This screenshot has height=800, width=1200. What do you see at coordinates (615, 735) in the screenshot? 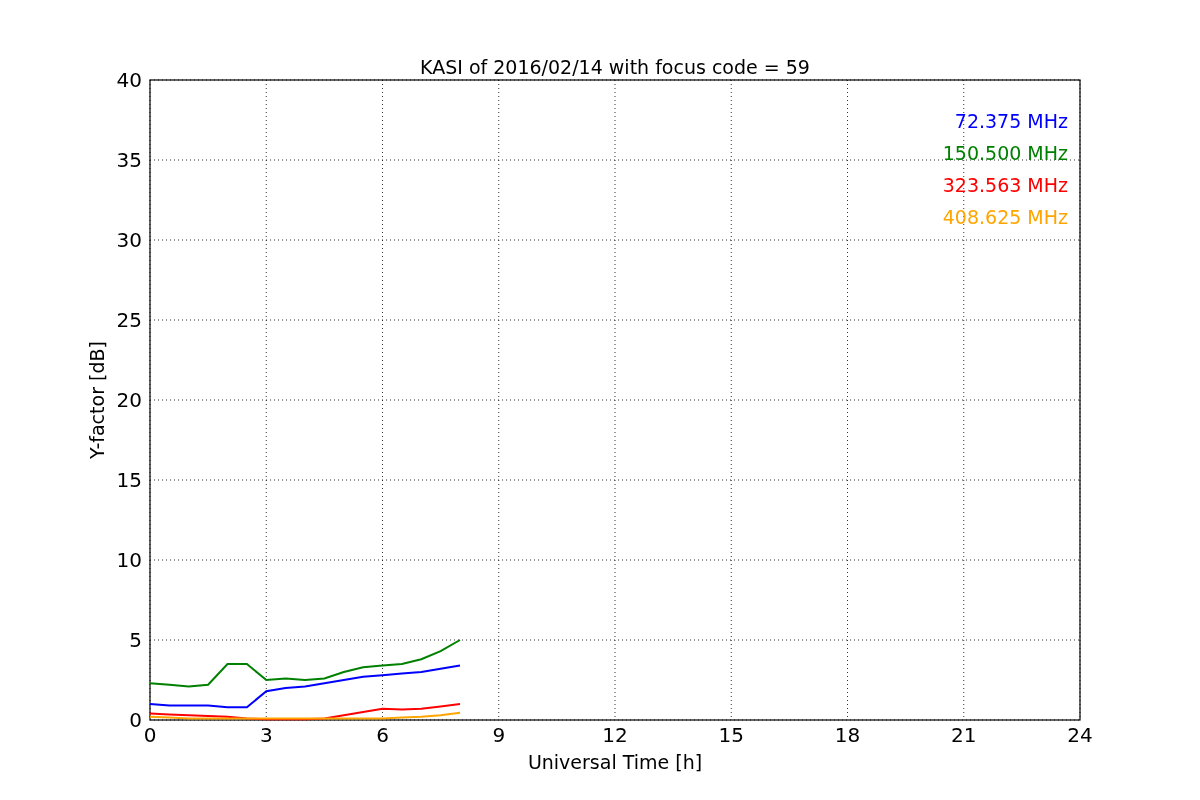
I see `x-tick-label: 12` at bounding box center [615, 735].